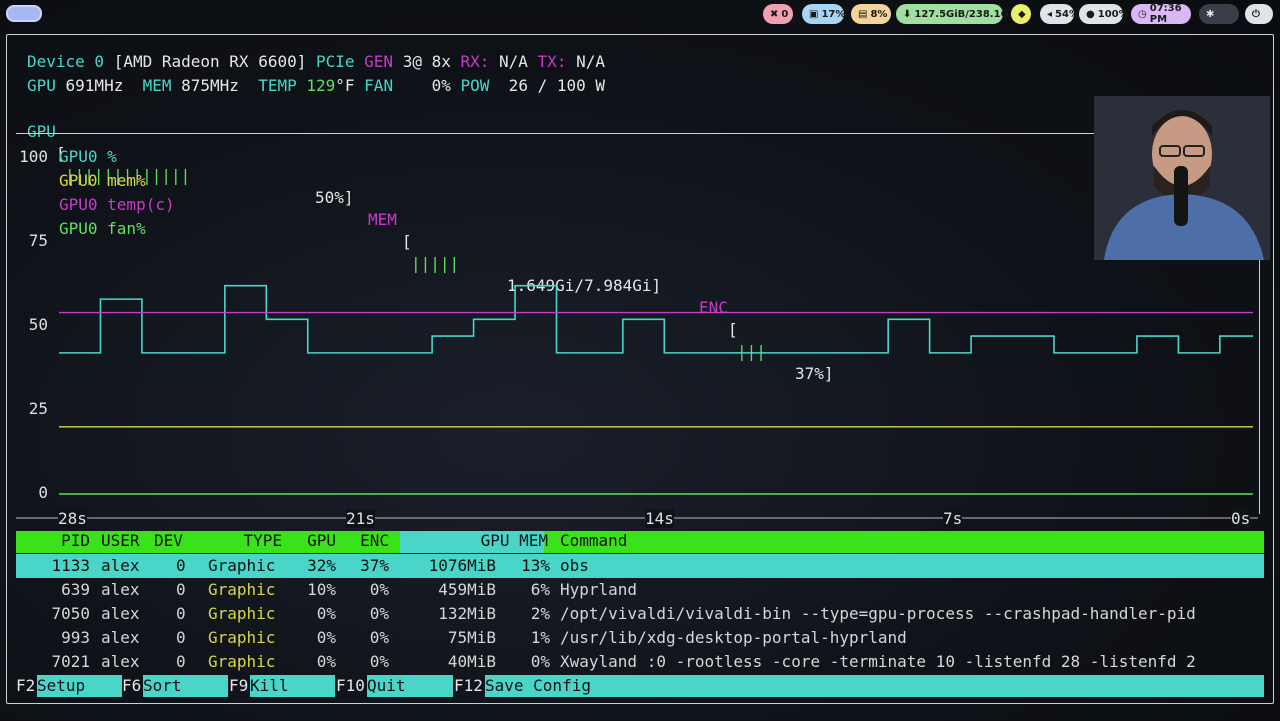  I want to click on cell-enc: 37%, so click(374, 565).